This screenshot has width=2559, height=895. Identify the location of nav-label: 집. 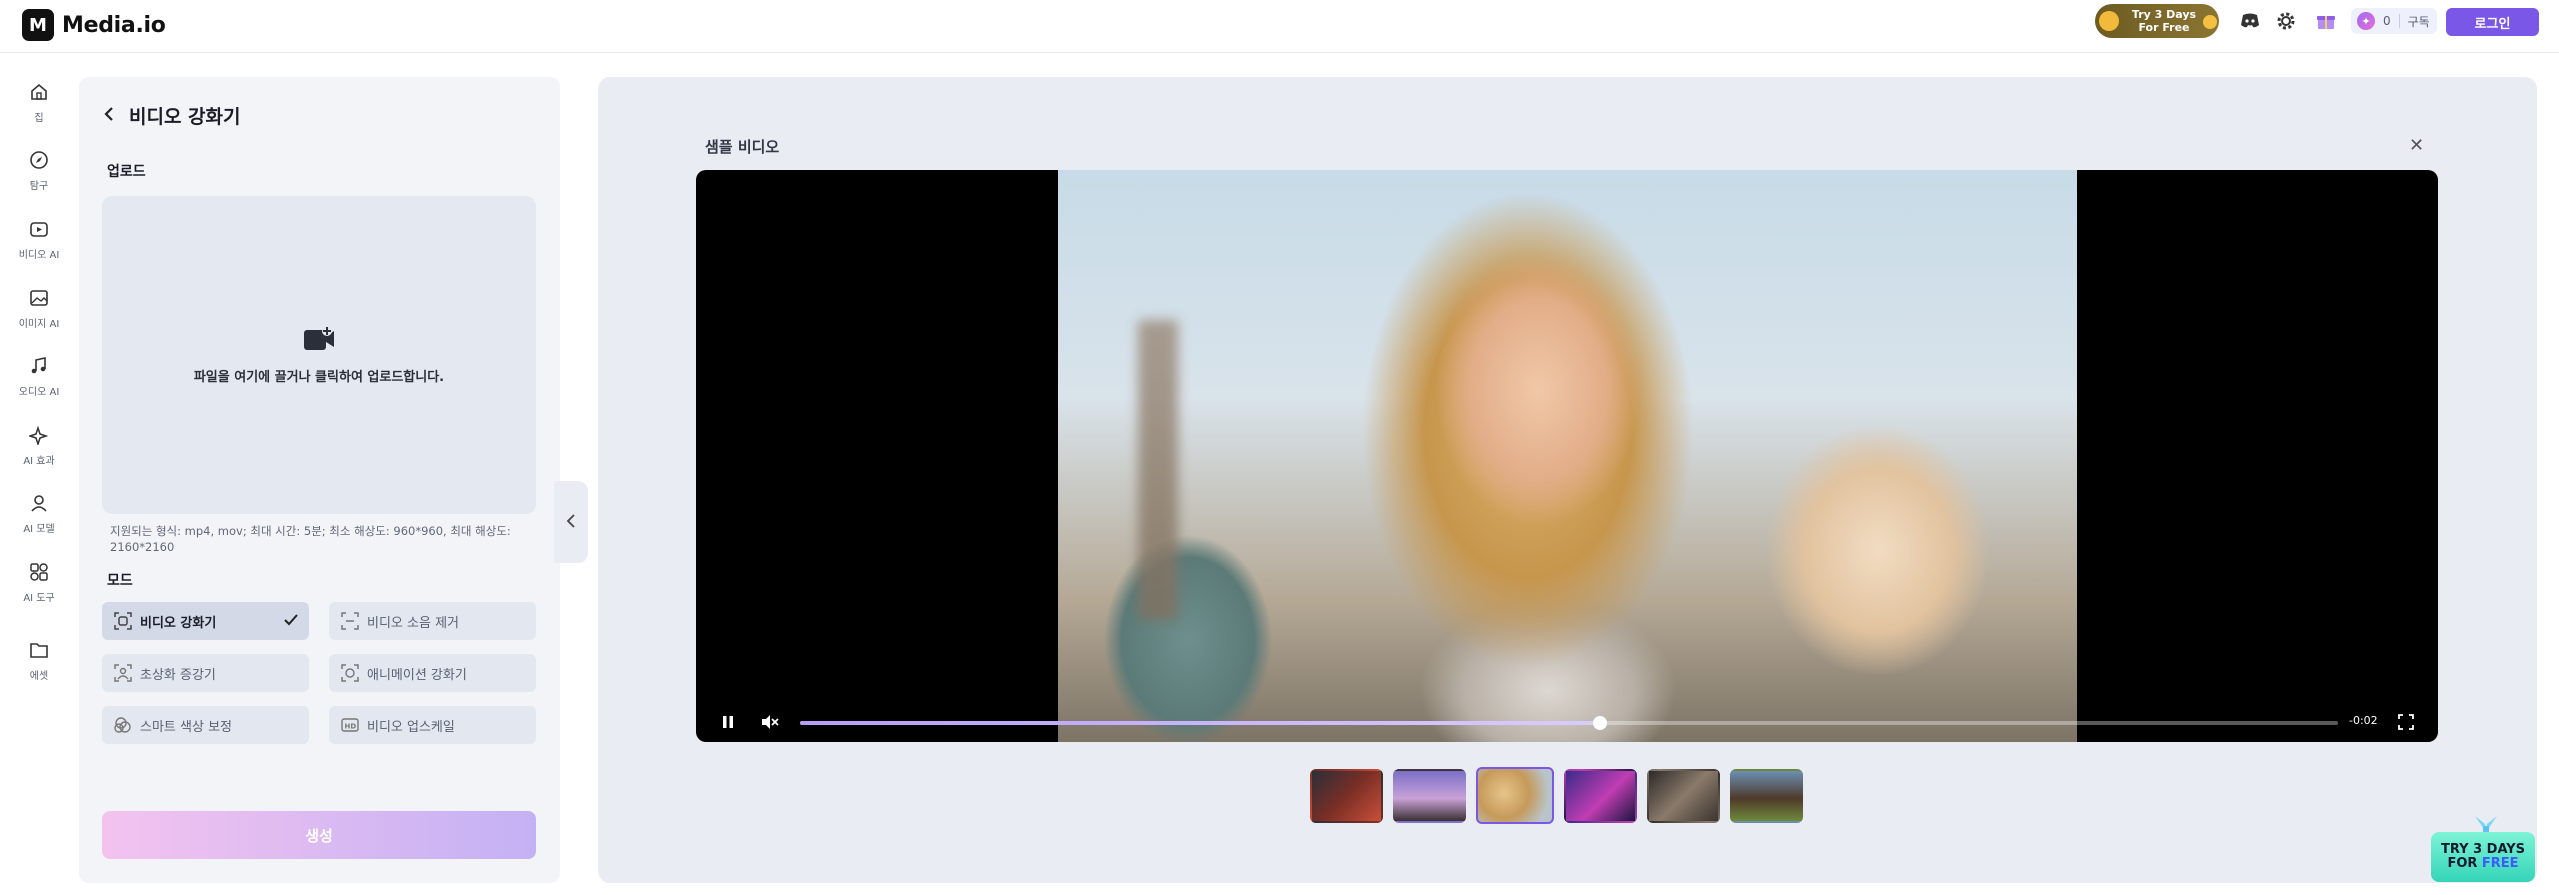
(39, 118).